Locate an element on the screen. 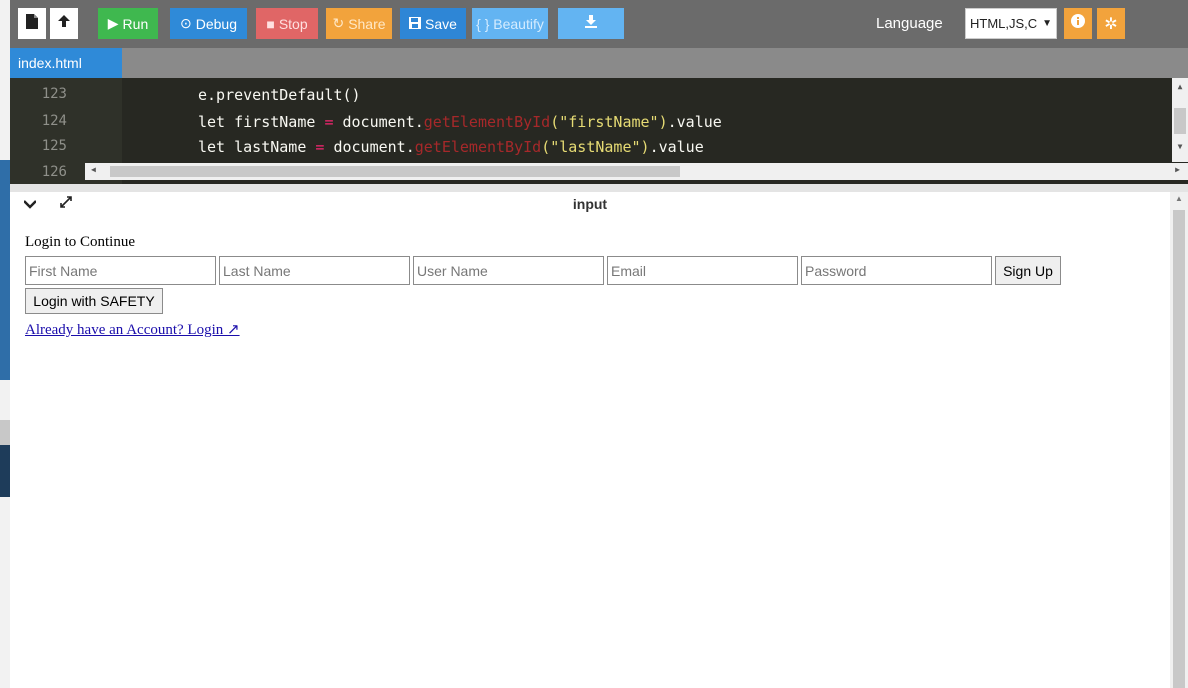 The image size is (1188, 688). new-file-button is located at coordinates (32, 23).